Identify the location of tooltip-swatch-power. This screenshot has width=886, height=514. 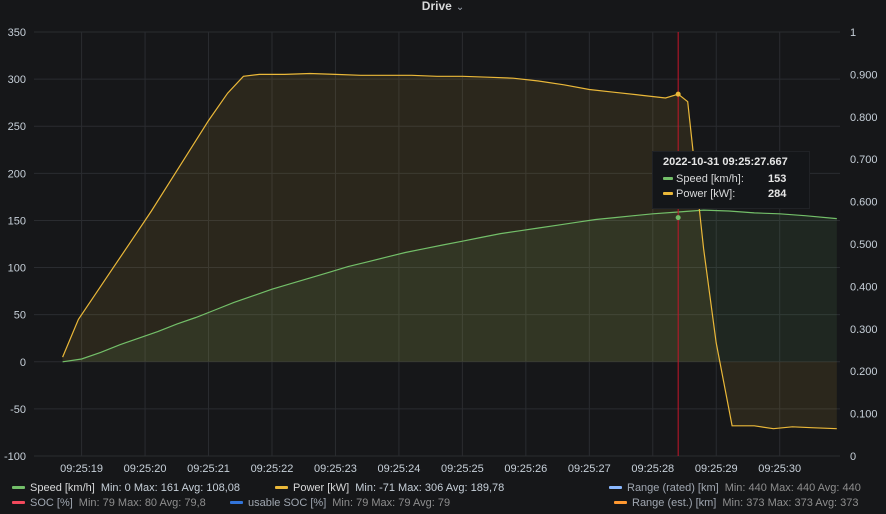
(668, 193).